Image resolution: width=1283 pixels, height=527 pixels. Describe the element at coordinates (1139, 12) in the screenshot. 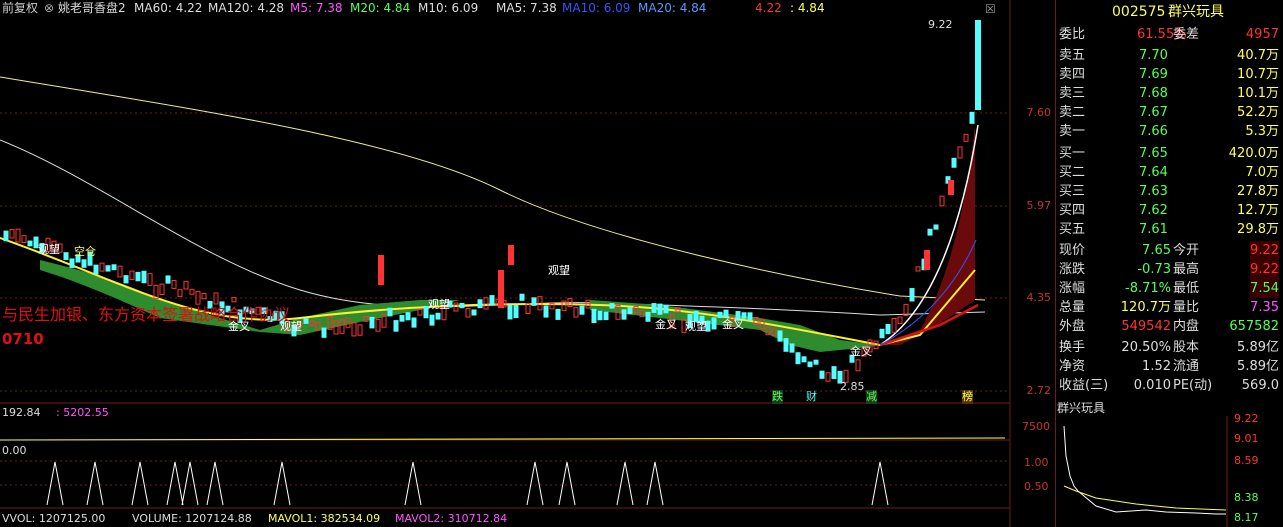

I see `stock-code: 002575` at that location.